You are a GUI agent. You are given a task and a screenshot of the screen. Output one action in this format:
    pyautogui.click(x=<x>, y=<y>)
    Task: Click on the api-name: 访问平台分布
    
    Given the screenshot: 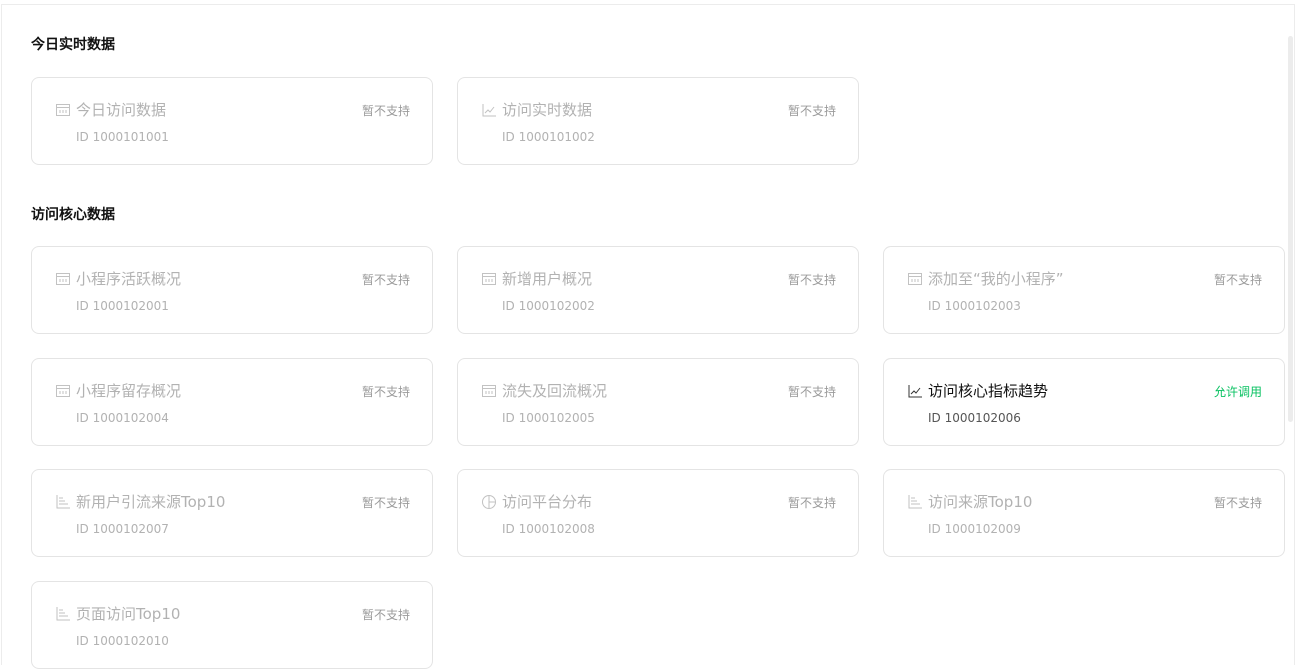 What is the action you would take?
    pyautogui.click(x=547, y=502)
    